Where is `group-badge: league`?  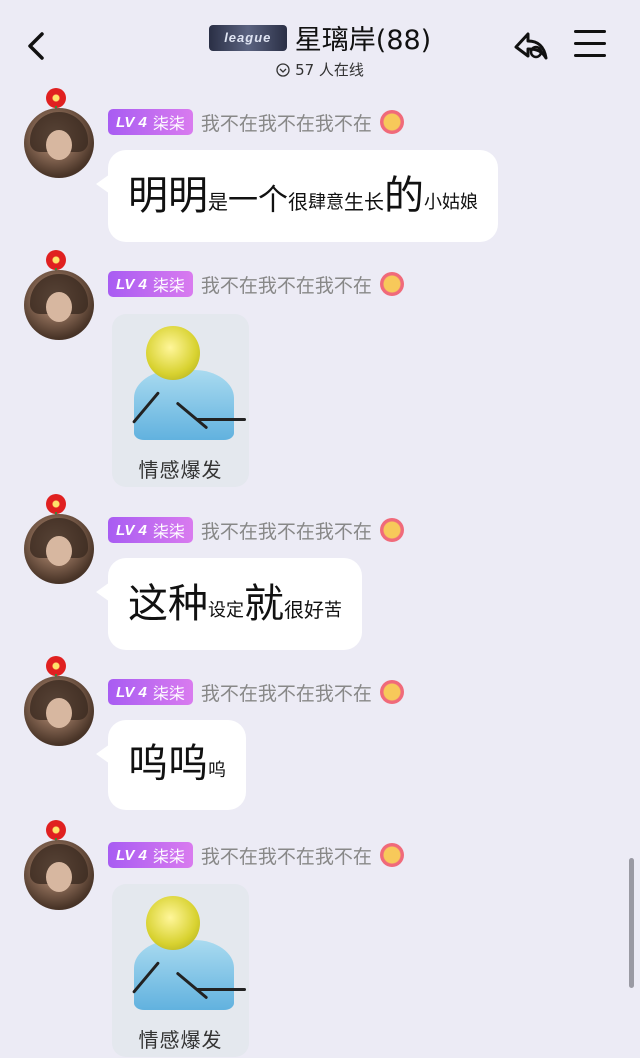 group-badge: league is located at coordinates (247, 37).